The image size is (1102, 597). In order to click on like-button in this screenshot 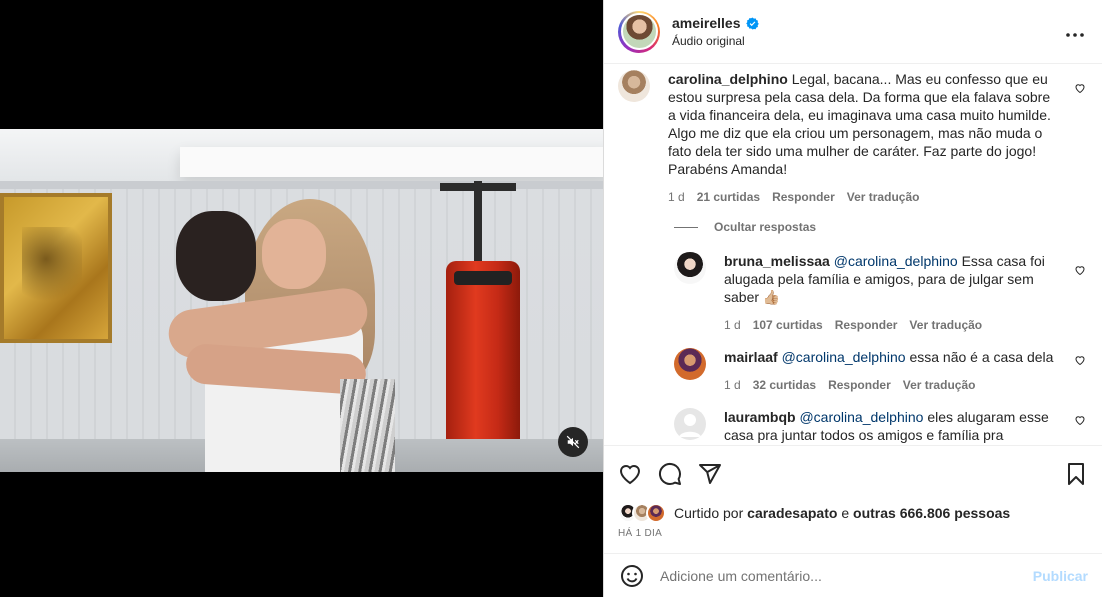, I will do `click(630, 474)`.